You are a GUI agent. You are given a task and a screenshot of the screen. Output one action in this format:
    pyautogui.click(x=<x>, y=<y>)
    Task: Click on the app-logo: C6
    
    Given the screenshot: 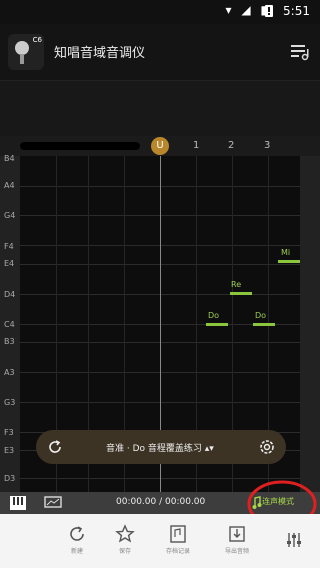 What is the action you would take?
    pyautogui.click(x=26, y=52)
    